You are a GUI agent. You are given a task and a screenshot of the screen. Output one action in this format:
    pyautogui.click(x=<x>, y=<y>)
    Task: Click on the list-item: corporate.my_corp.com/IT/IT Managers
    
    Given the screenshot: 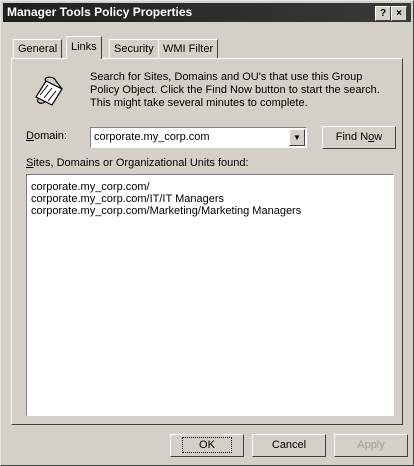 What is the action you would take?
    pyautogui.click(x=164, y=199)
    